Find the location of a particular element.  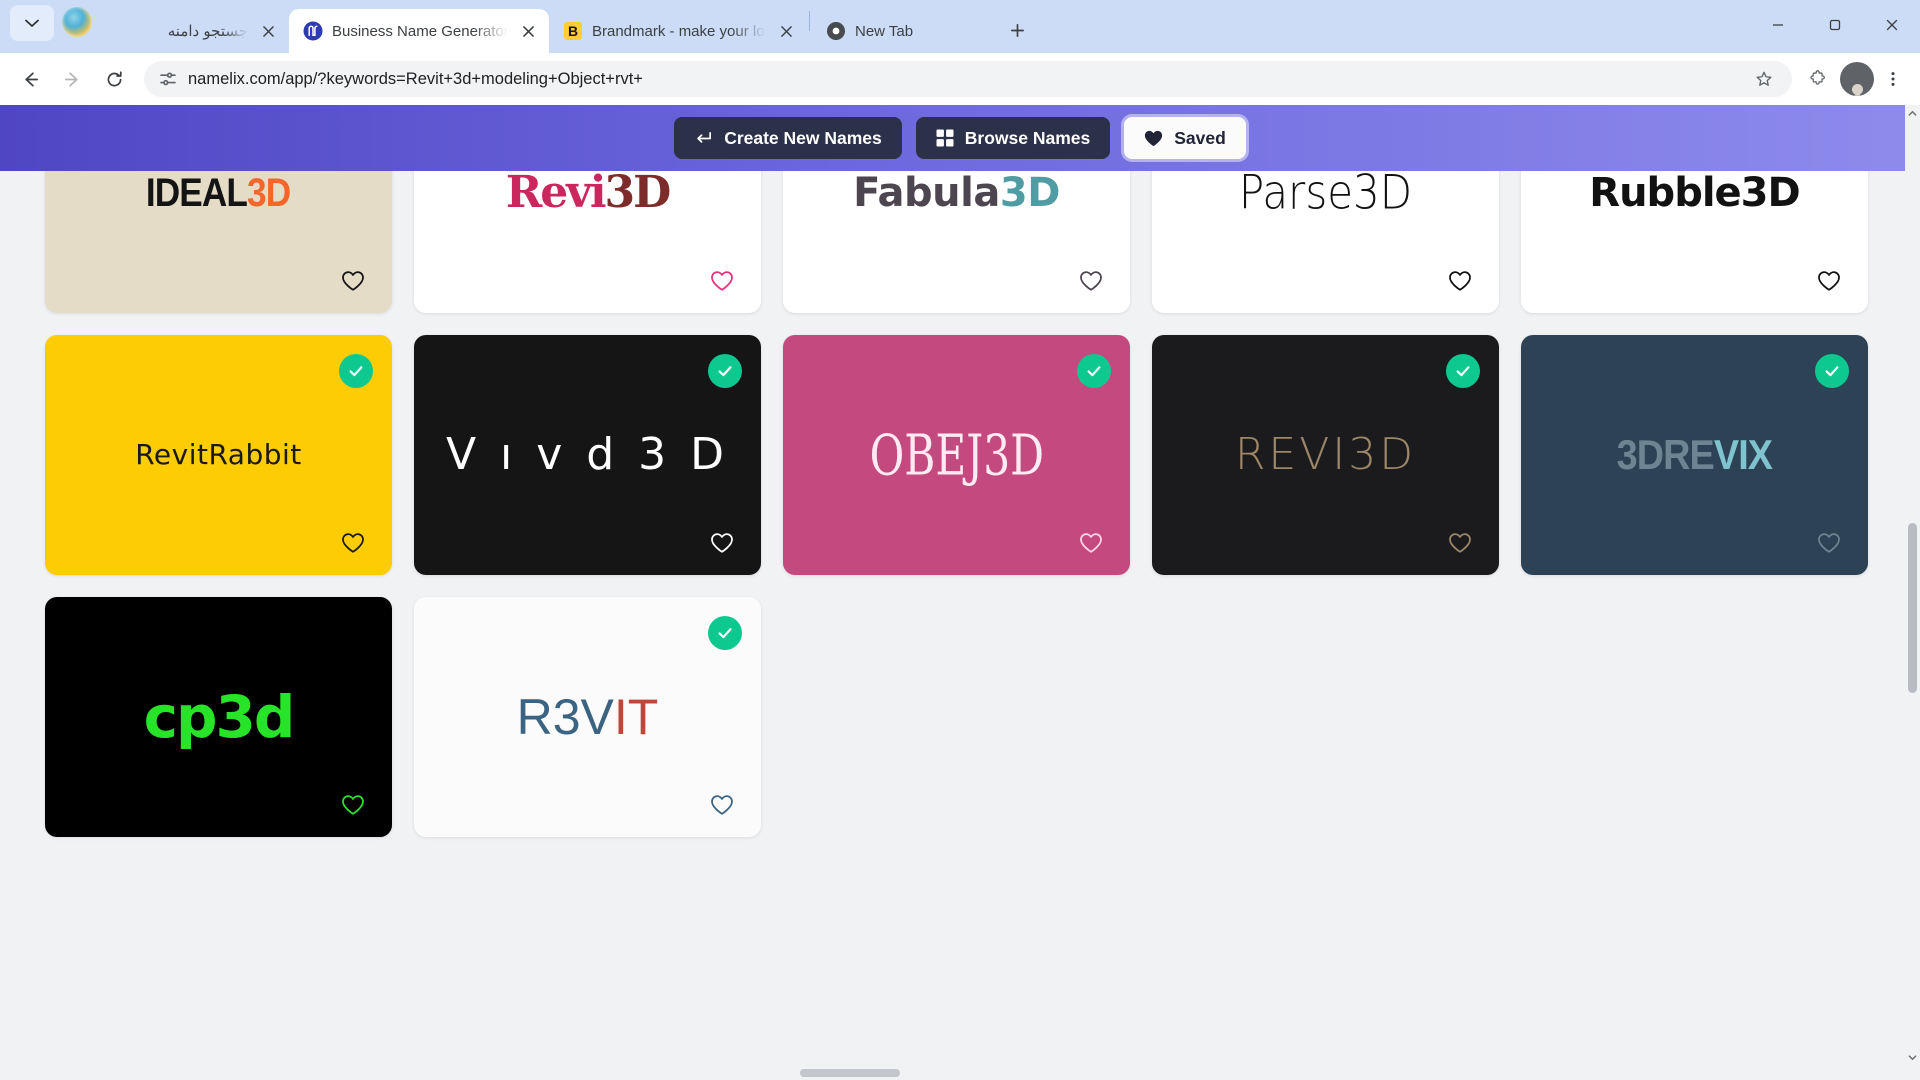

name-card-logo: Rubble3D is located at coordinates (1694, 193).